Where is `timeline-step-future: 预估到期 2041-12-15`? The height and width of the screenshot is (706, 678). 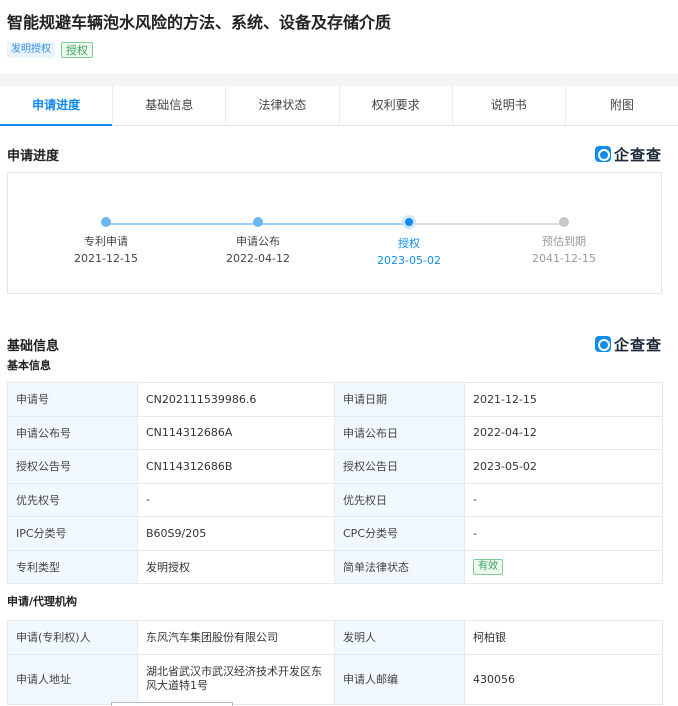
timeline-step-future: 预估到期 2041-12-15 is located at coordinates (564, 241).